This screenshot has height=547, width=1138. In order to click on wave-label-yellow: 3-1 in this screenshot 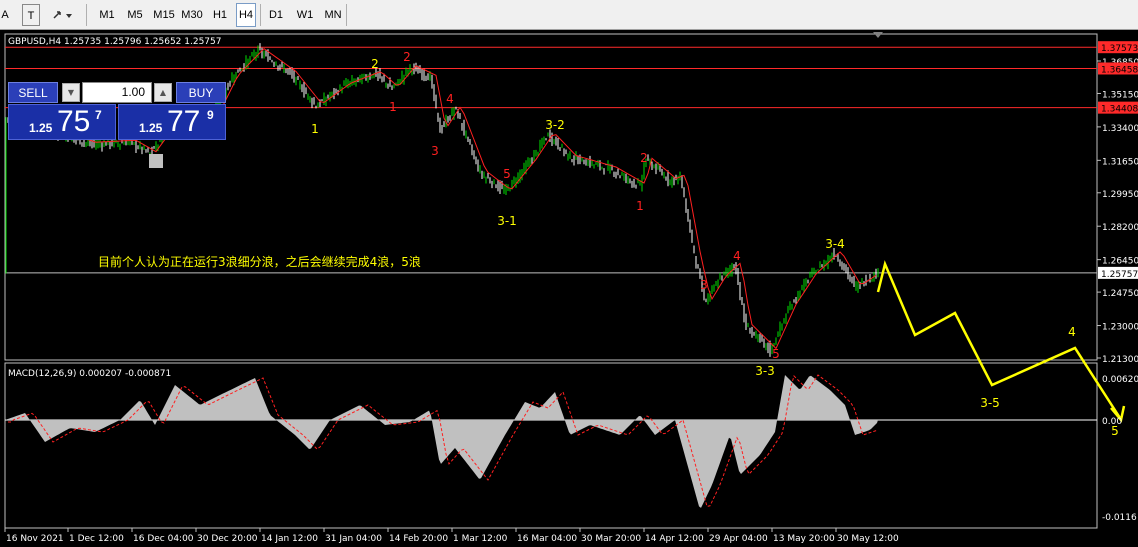, I will do `click(507, 221)`.